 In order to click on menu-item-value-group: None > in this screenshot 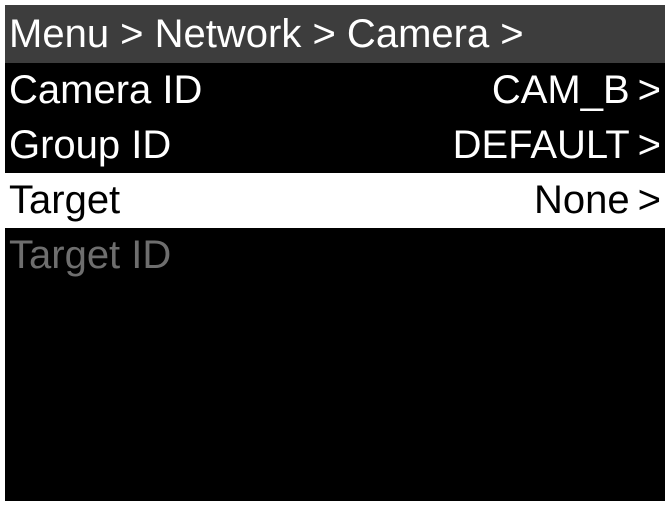, I will do `click(597, 200)`.